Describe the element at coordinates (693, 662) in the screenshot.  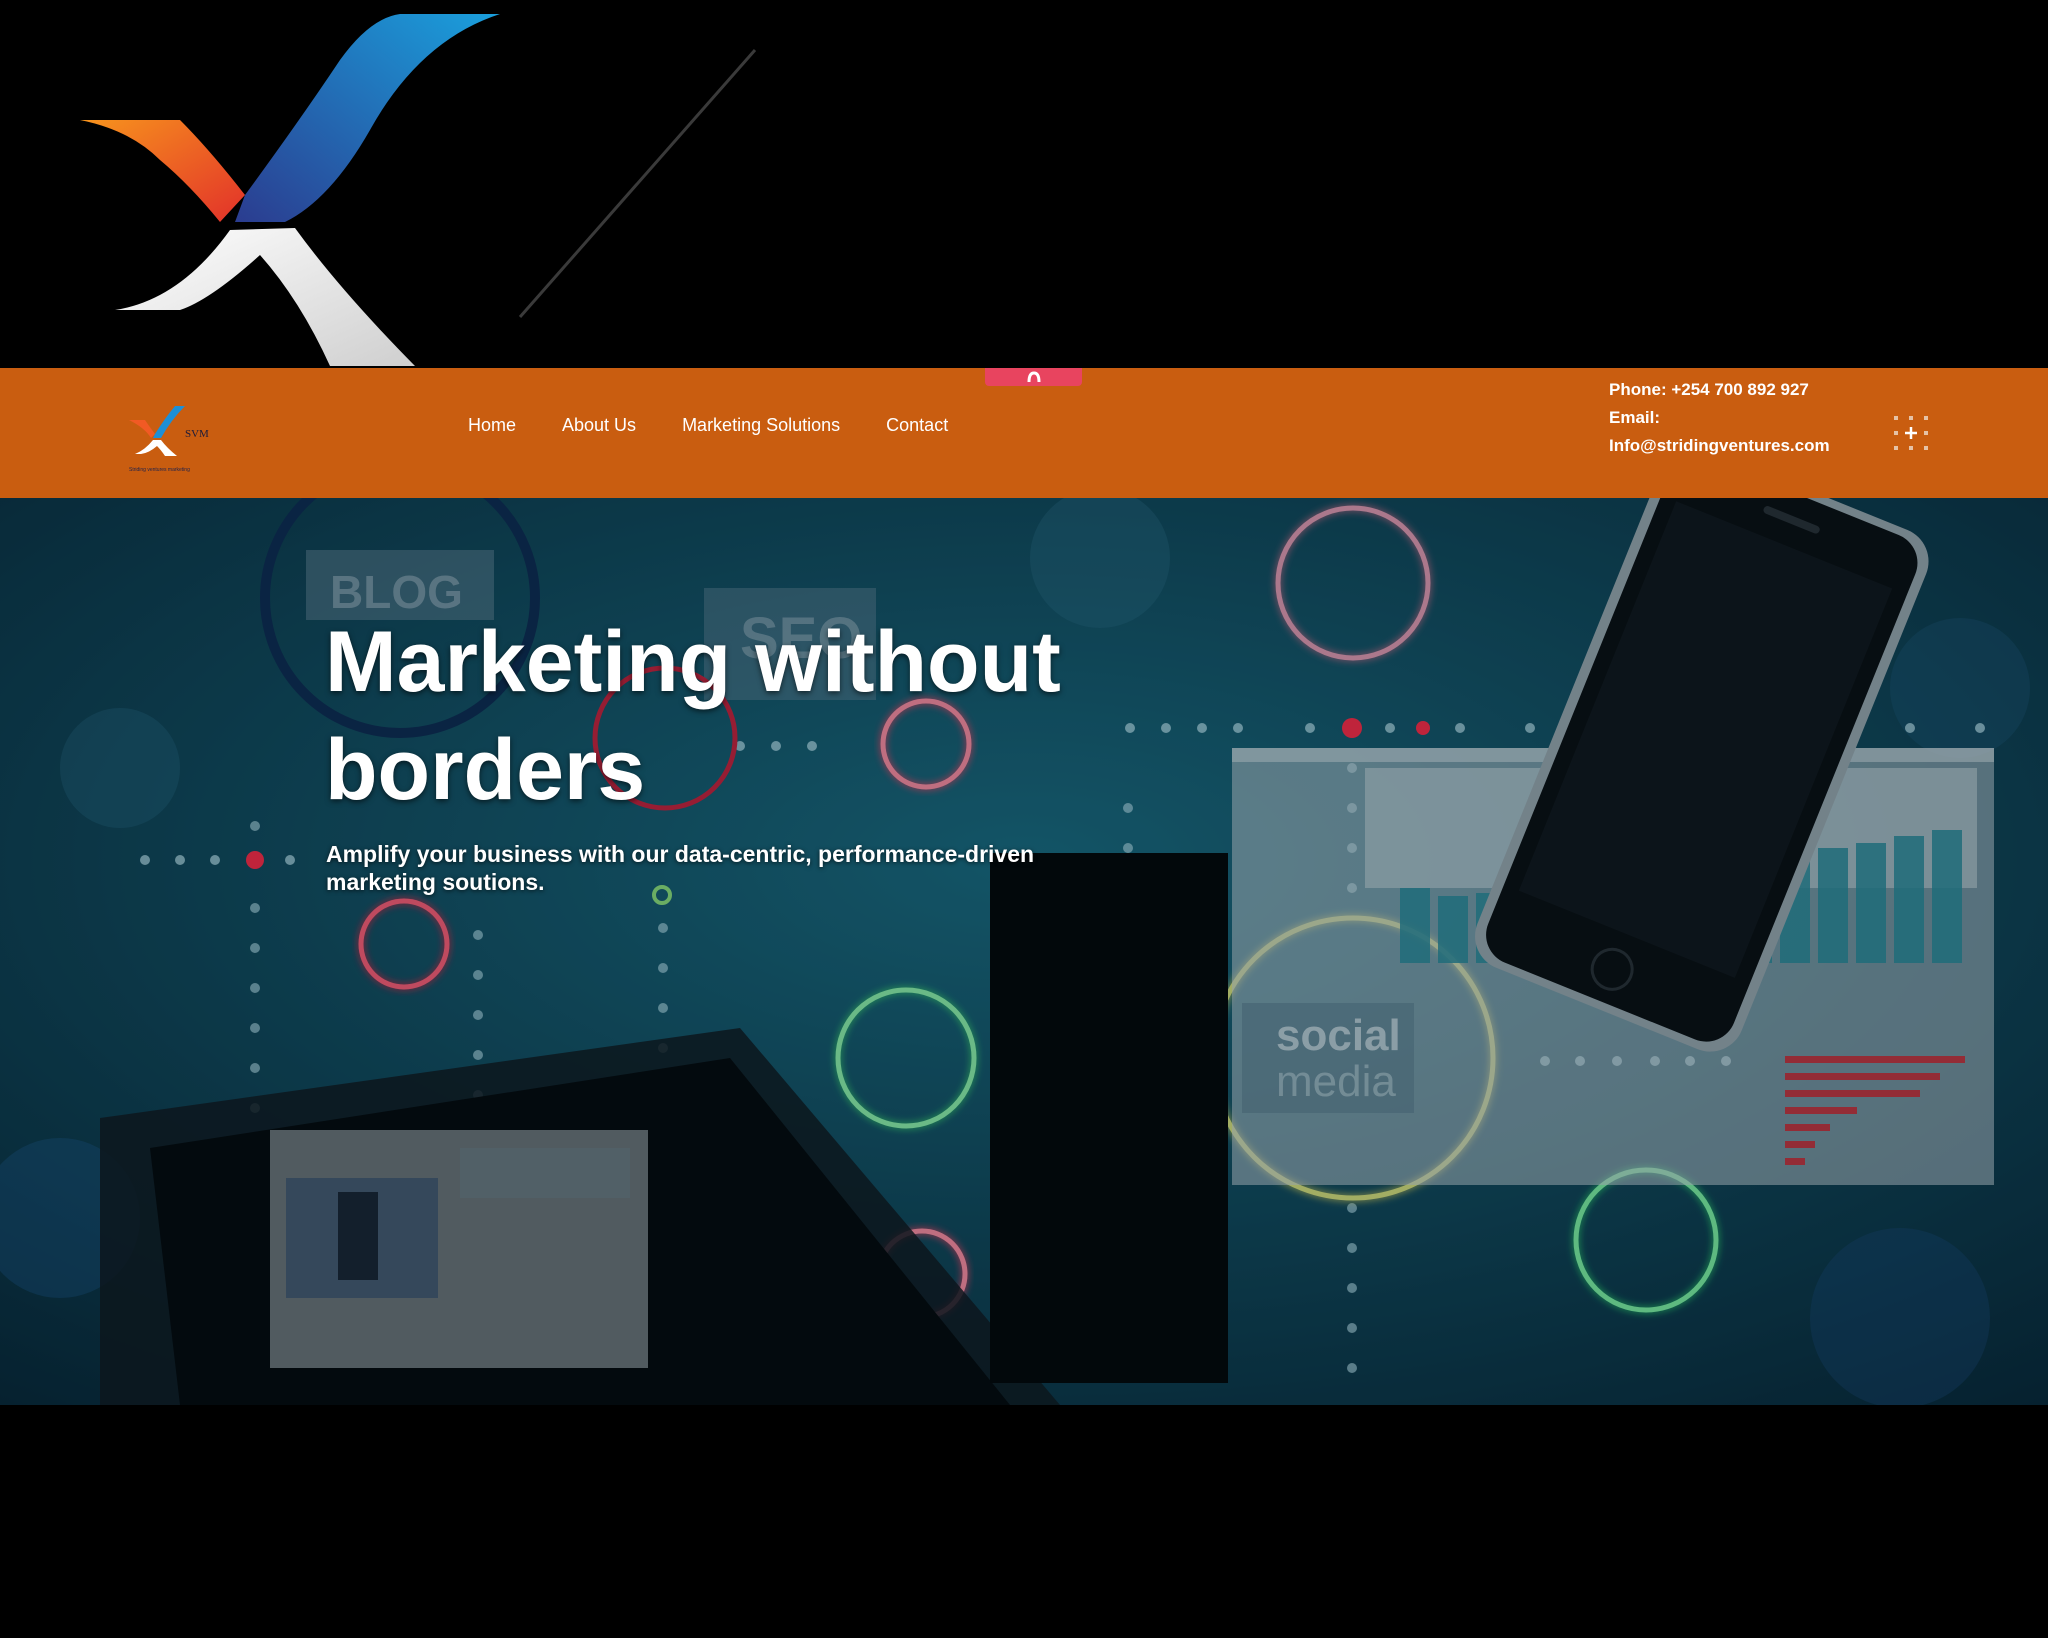
I see `hero-title-line1: Marketing without` at that location.